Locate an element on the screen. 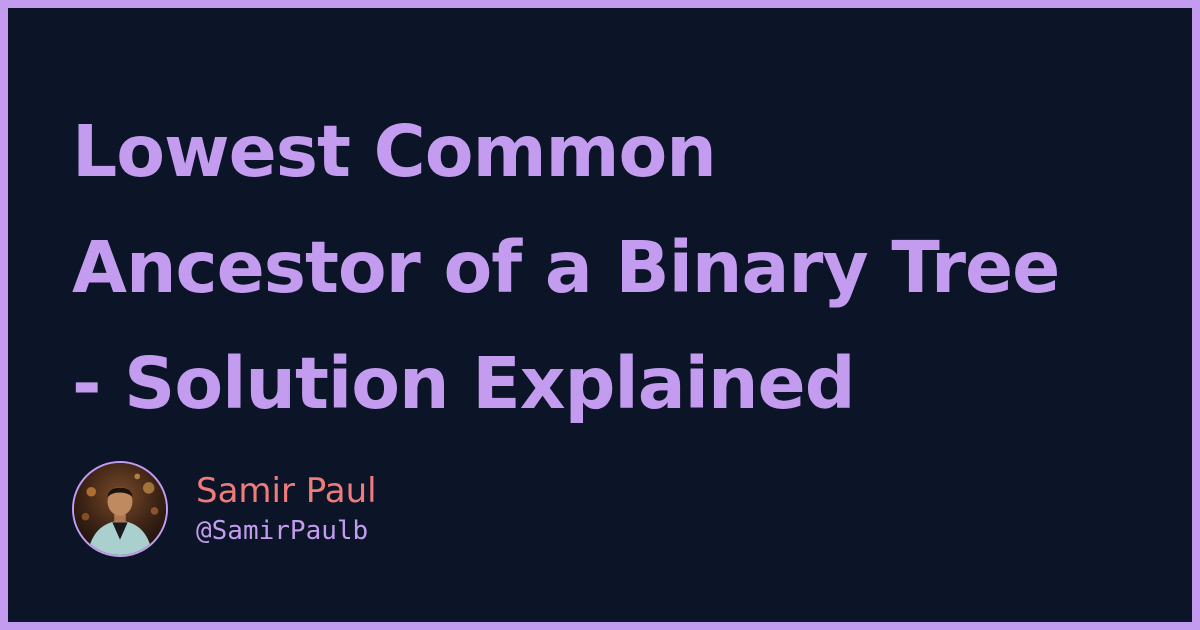 The width and height of the screenshot is (1200, 630). author-block: Samir Paul @SamirPaulb is located at coordinates (224, 509).